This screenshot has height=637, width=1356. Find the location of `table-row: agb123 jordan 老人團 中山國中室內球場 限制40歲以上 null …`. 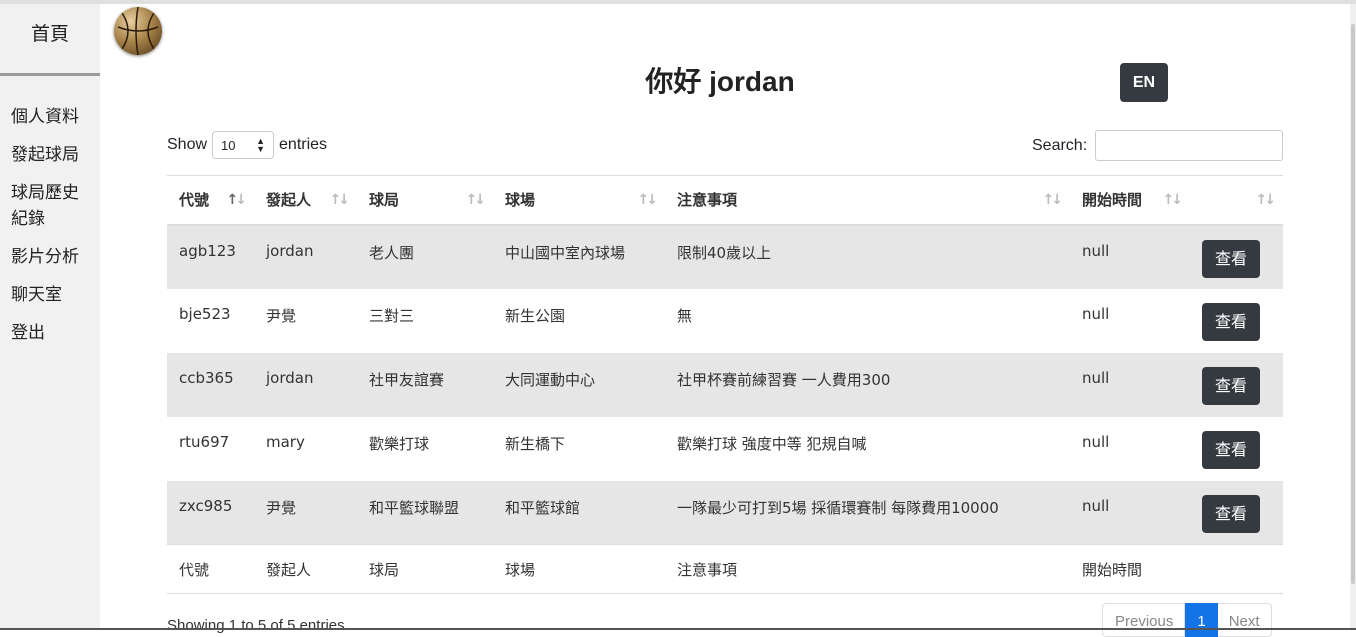

table-row: agb123 jordan 老人團 中山國中室內球場 限制40歲以上 null … is located at coordinates (725, 256).